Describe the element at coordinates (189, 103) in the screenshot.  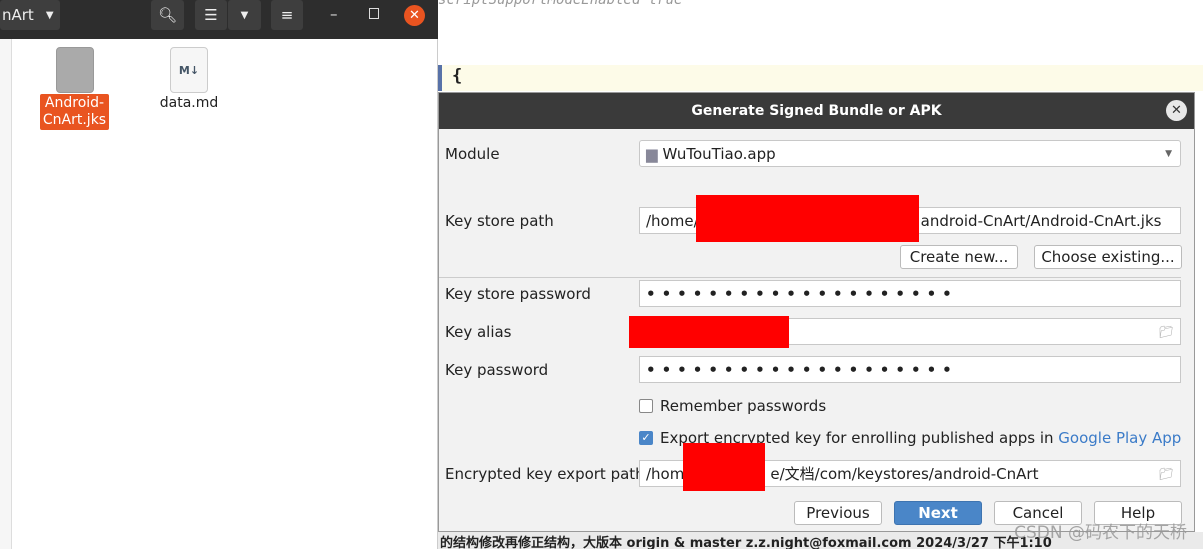
I see `file-name: data.md` at that location.